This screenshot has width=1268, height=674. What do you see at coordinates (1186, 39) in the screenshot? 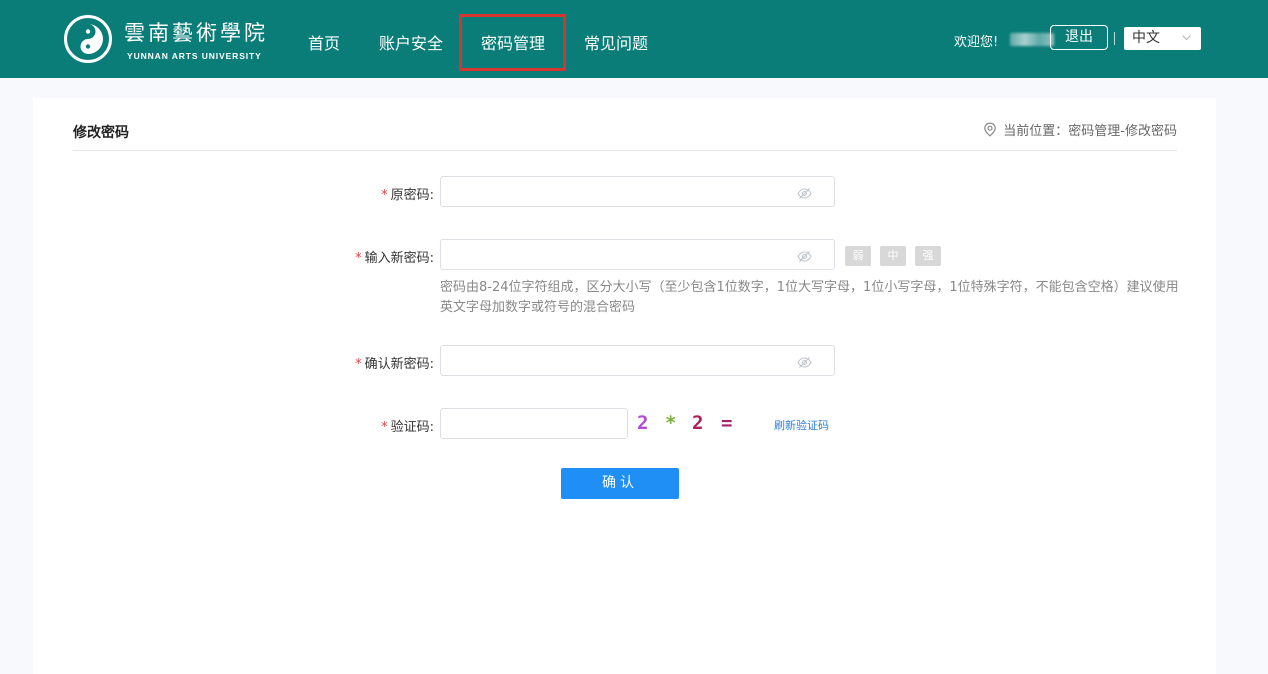
I see `chevron-down-icon` at bounding box center [1186, 39].